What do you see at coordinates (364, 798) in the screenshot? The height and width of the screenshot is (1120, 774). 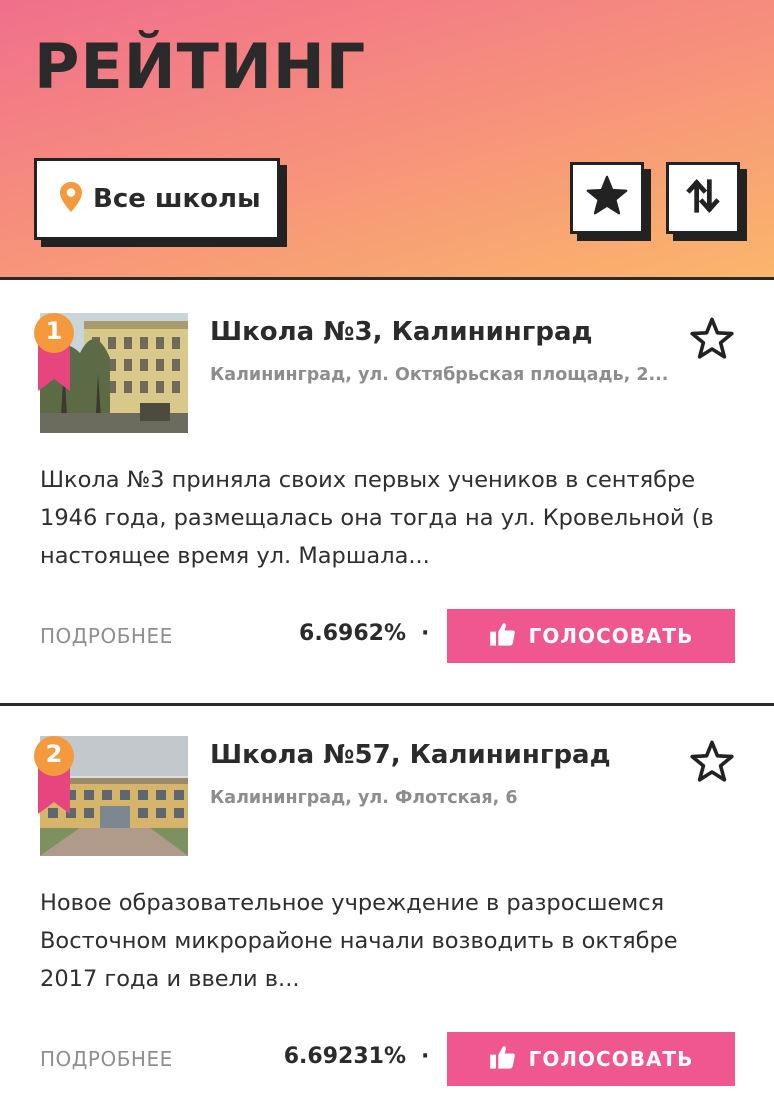 I see `school-address: Калининград, ул. Флотская, 6` at bounding box center [364, 798].